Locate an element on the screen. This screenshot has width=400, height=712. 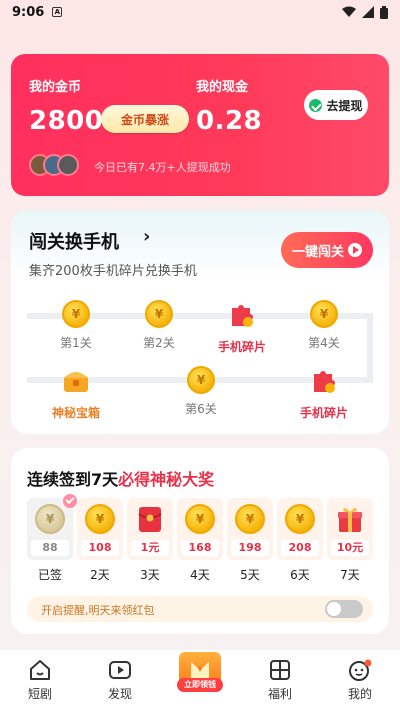
level-node: ¥ 第1关 is located at coordinates (76, 325).